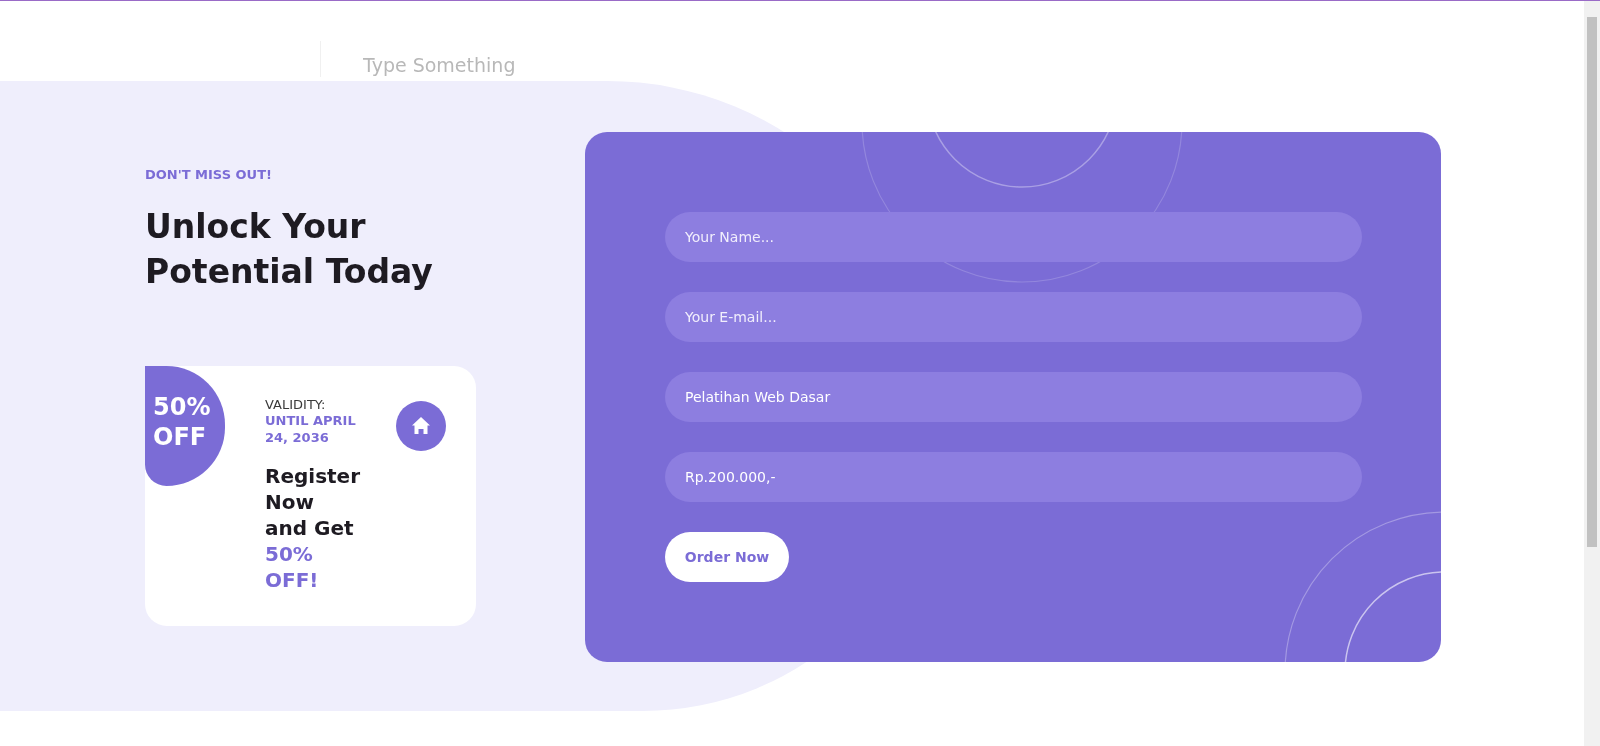 The image size is (1600, 746). What do you see at coordinates (185, 426) in the screenshot?
I see `discount-badge: 50% OFF` at bounding box center [185, 426].